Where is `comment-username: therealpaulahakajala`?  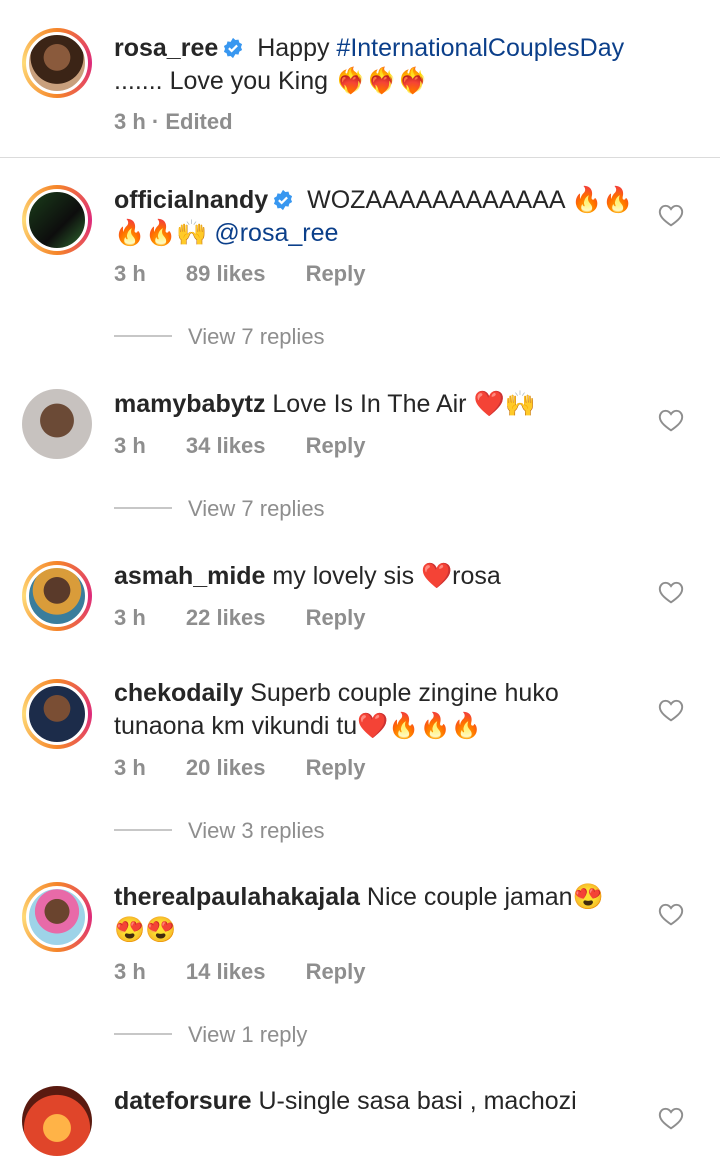 comment-username: therealpaulahakajala is located at coordinates (237, 897).